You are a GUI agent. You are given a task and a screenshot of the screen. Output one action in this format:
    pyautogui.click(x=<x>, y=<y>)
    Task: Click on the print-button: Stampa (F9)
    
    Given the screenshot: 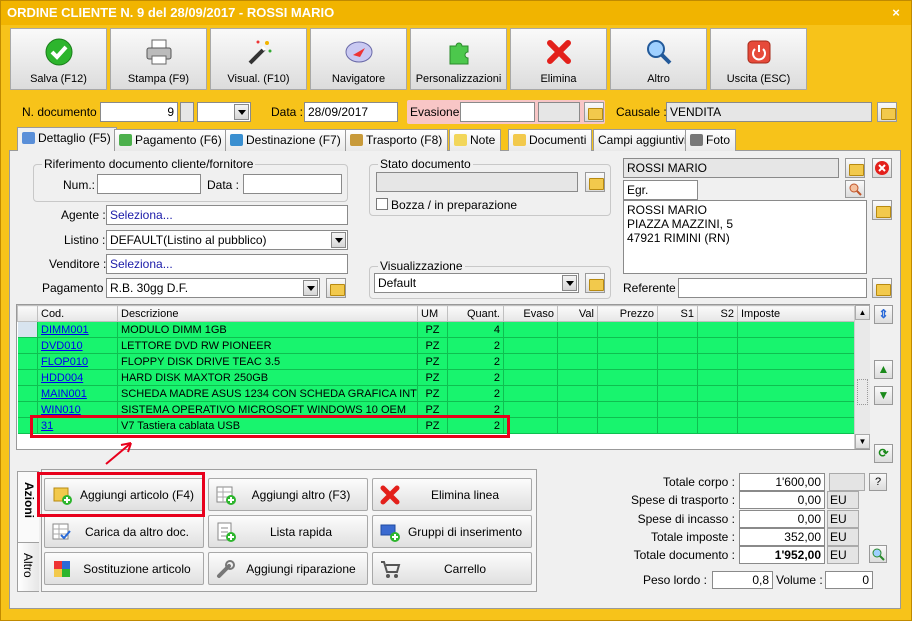 What is the action you would take?
    pyautogui.click(x=158, y=59)
    